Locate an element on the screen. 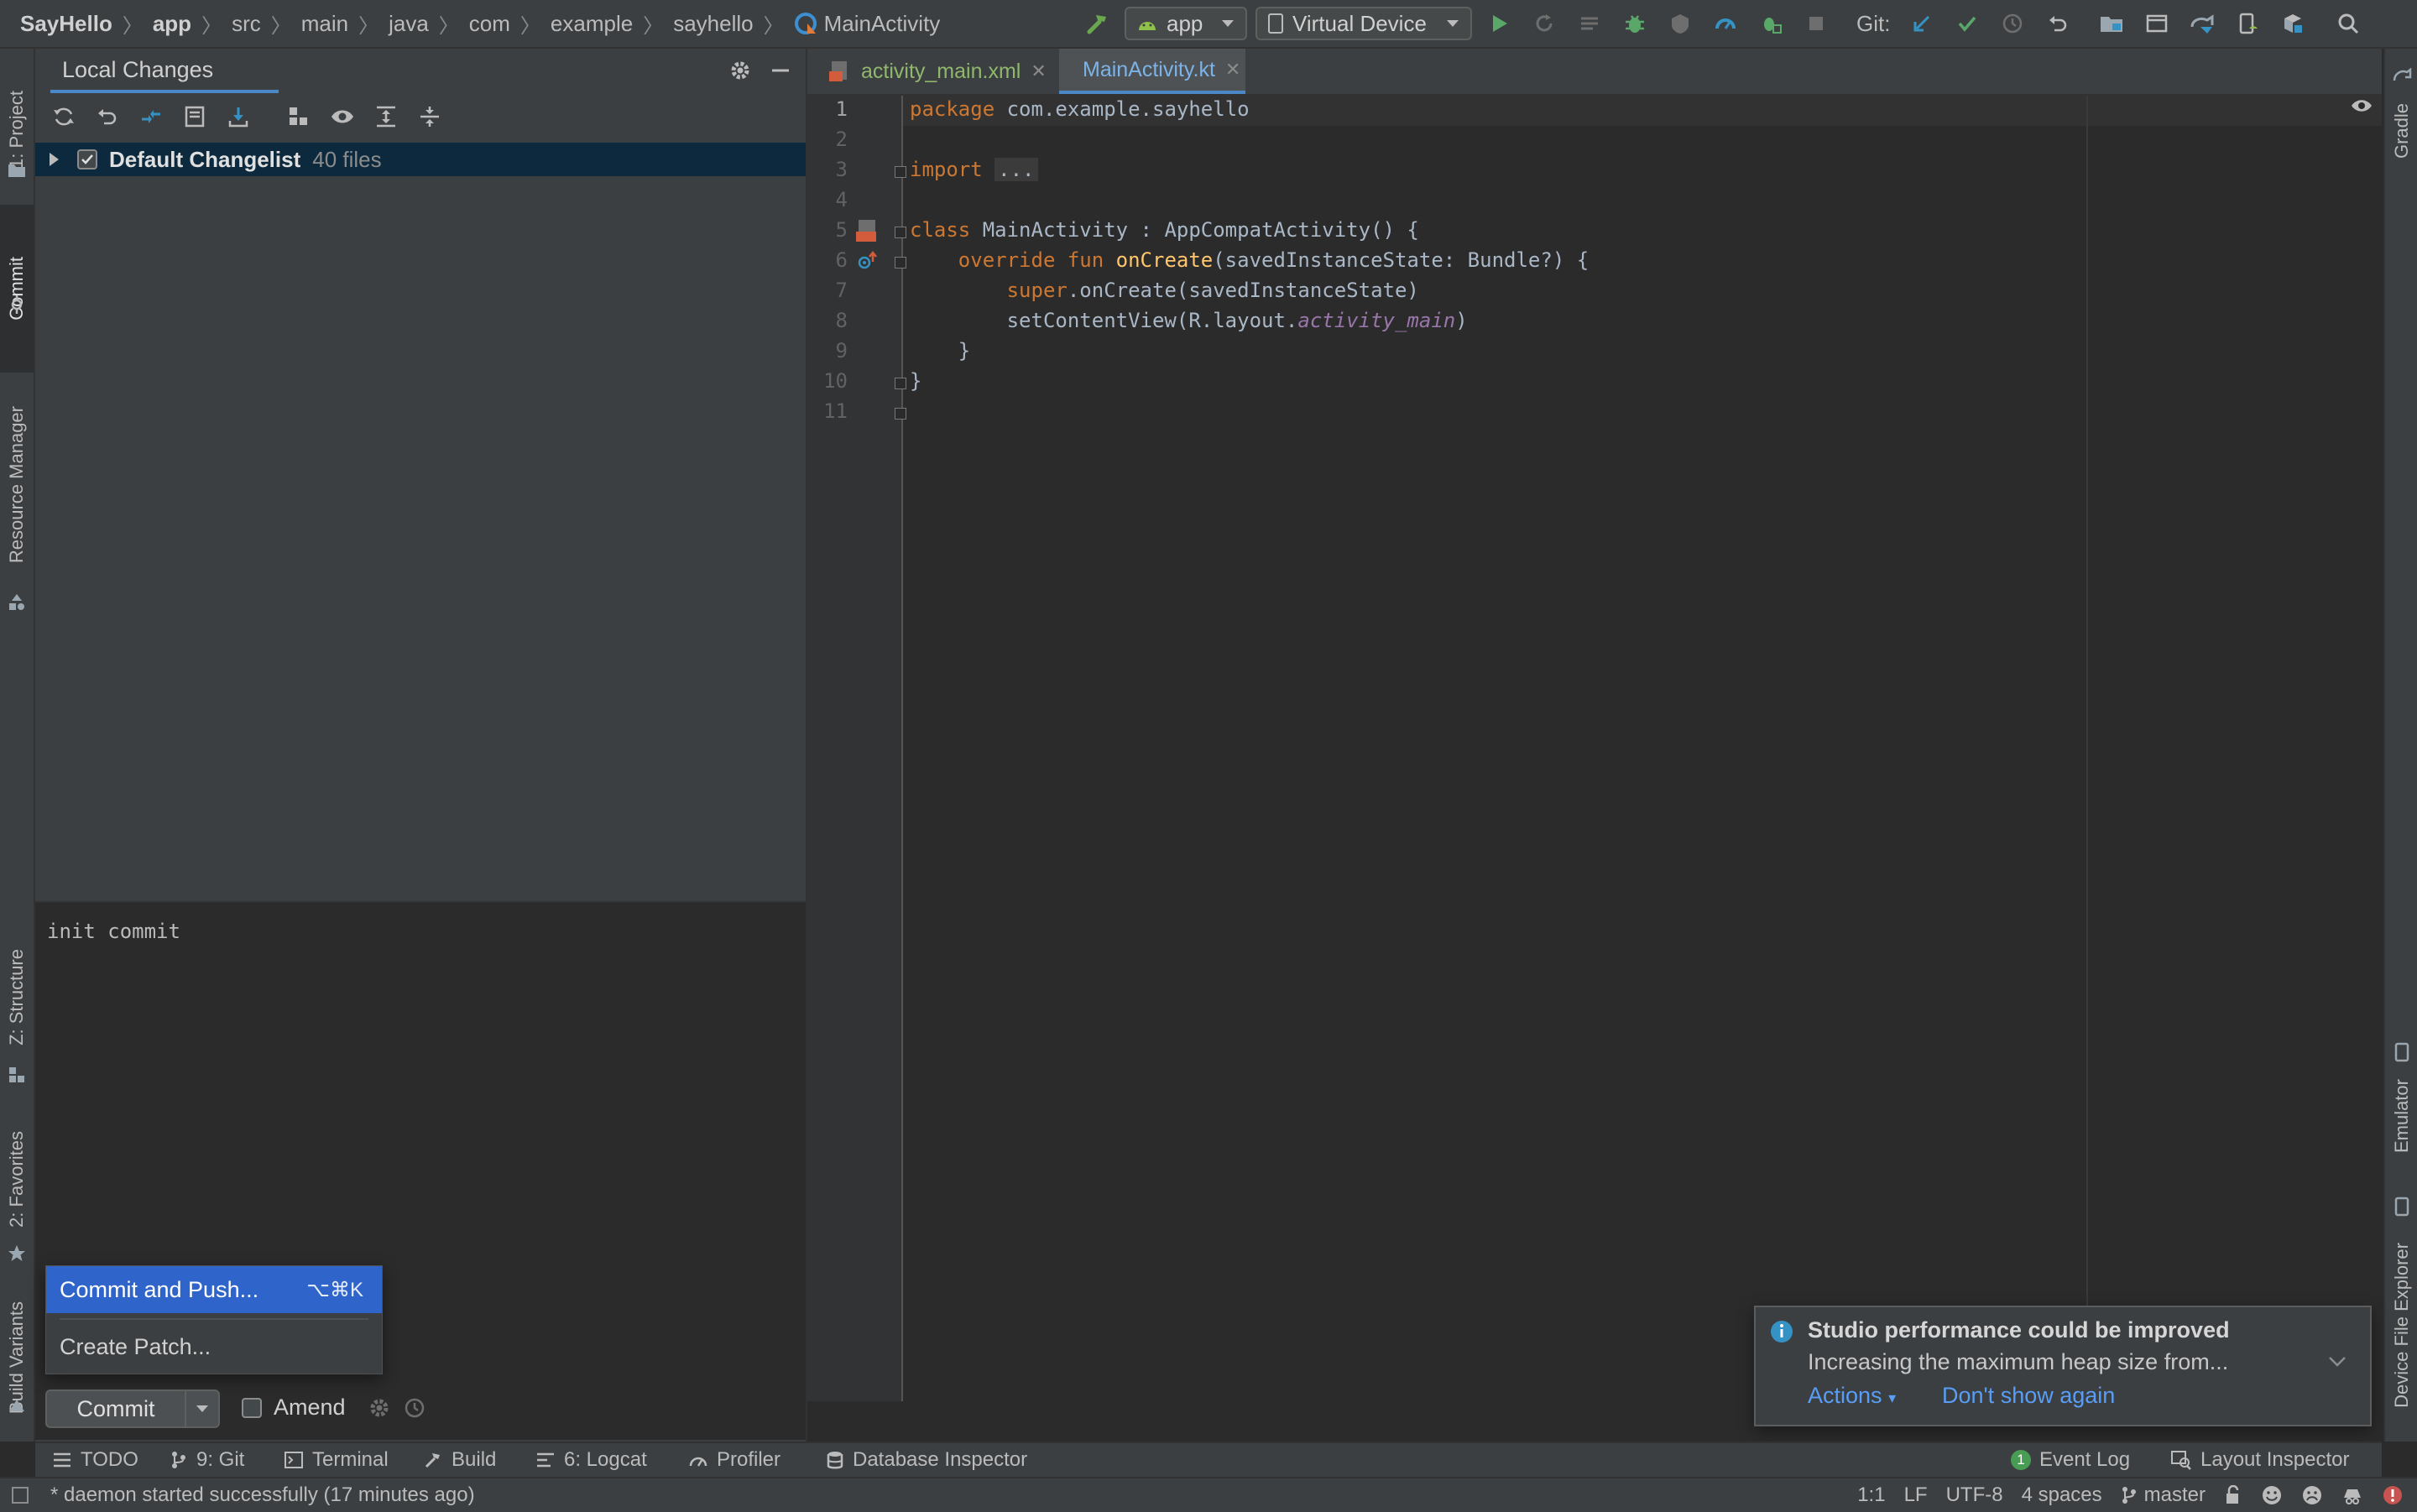  collapse-all-icon is located at coordinates (429, 117).